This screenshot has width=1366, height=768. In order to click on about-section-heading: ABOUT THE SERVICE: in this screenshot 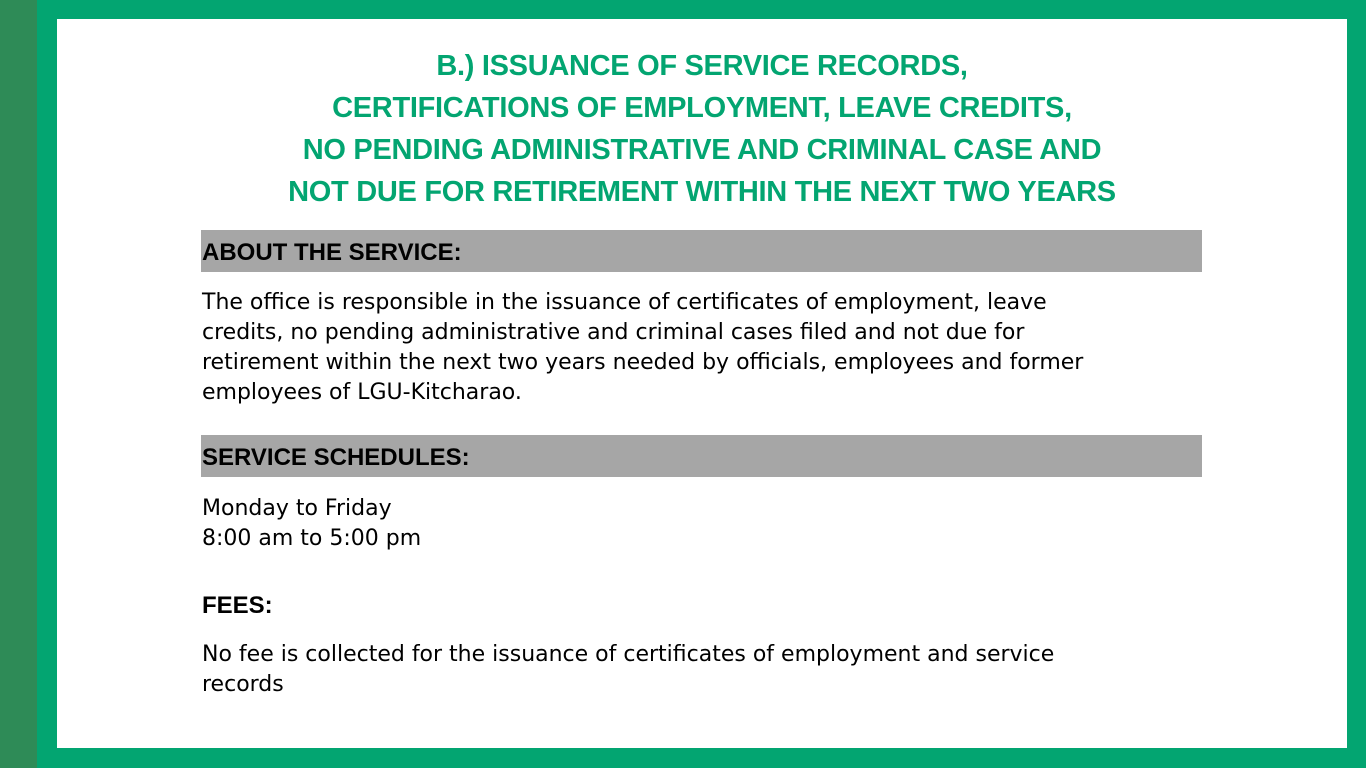, I will do `click(701, 251)`.